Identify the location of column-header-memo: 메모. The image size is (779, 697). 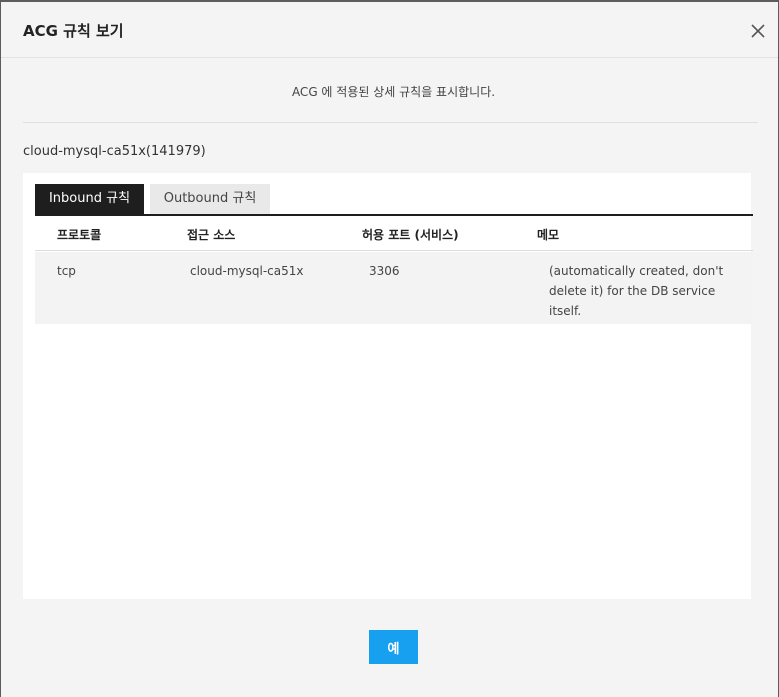
(548, 235).